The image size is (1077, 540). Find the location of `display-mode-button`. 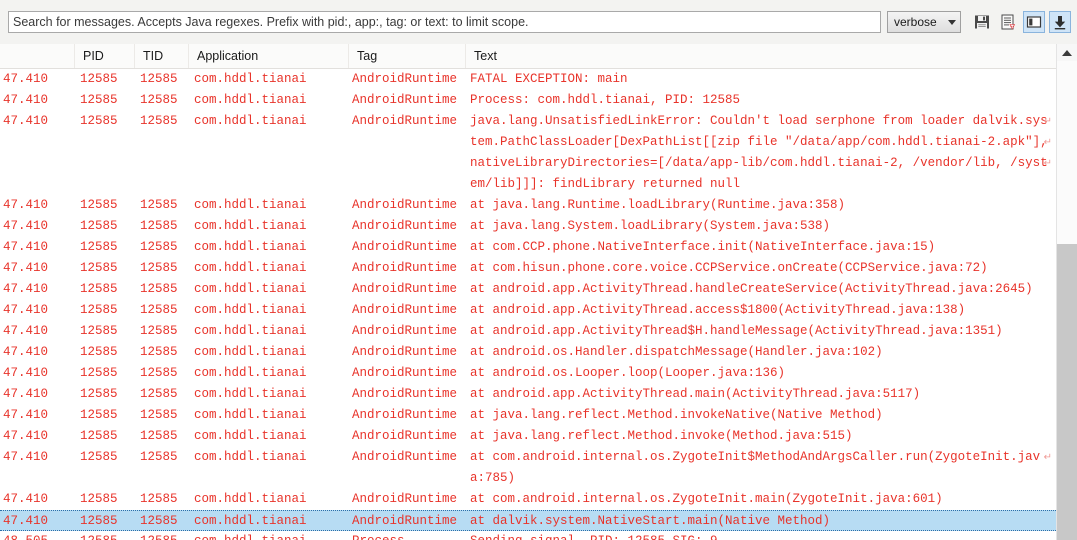

display-mode-button is located at coordinates (1034, 22).